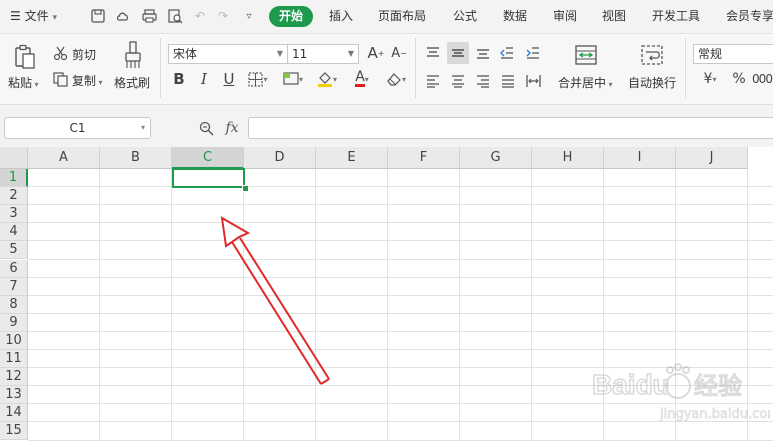 The width and height of the screenshot is (773, 441). I want to click on watermark-sub: 经验, so click(718, 386).